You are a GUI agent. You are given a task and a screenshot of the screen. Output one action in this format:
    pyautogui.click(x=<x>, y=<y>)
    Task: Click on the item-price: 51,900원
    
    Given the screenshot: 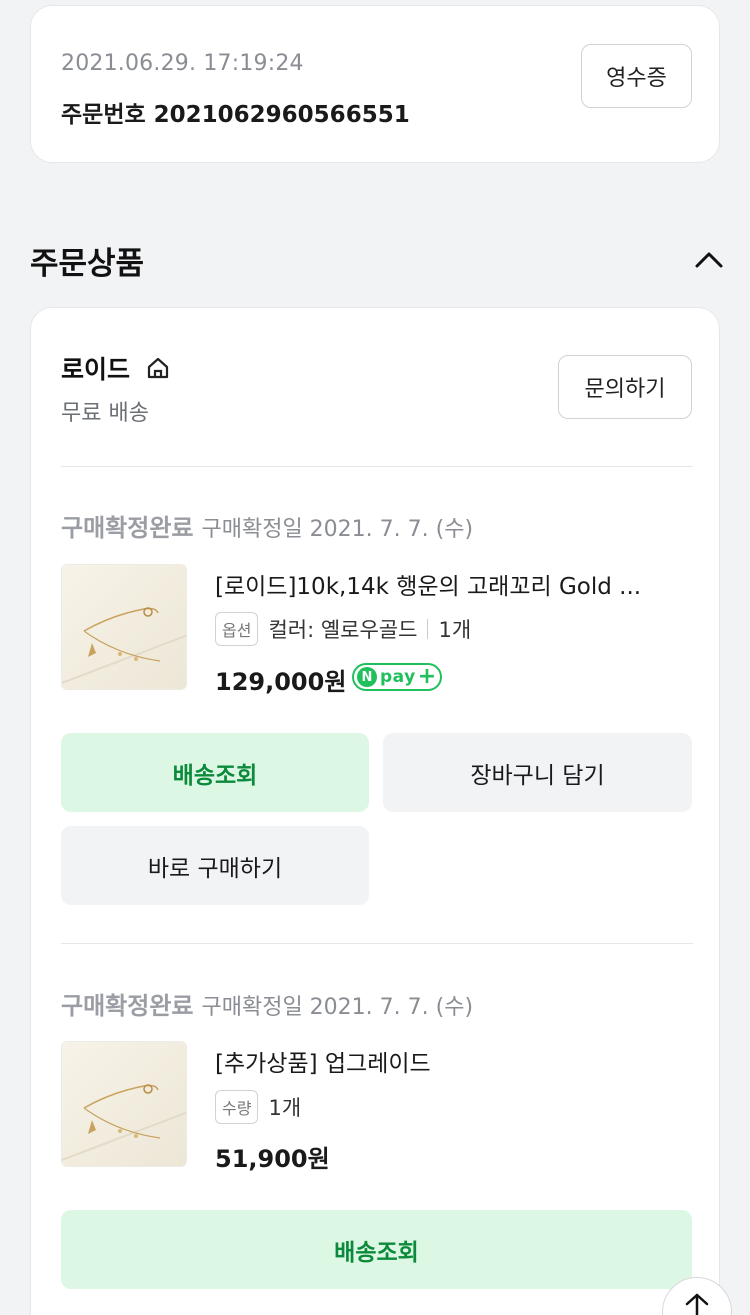 What is the action you would take?
    pyautogui.click(x=272, y=1159)
    